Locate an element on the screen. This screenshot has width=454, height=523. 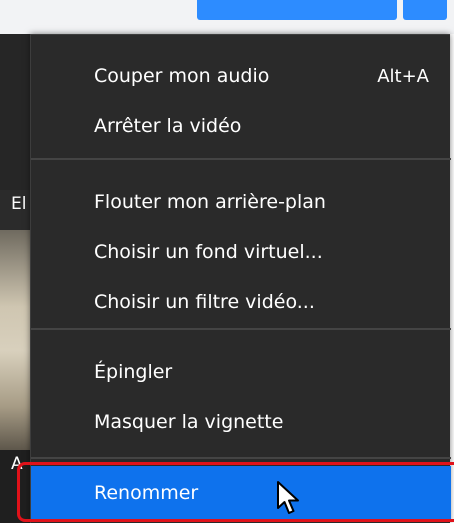
menu-item-blur-background: Flouter mon arrière-plan is located at coordinates (241, 202).